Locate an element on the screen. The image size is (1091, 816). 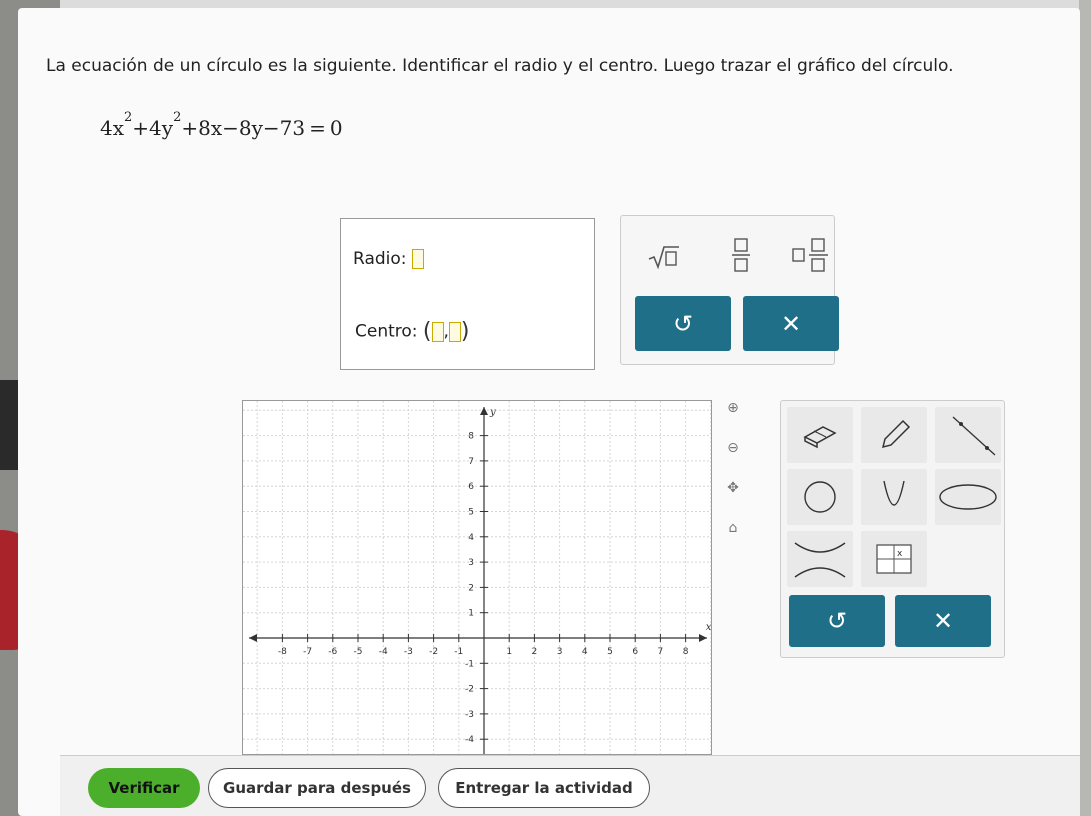
undo-button: ↺ is located at coordinates (683, 323).